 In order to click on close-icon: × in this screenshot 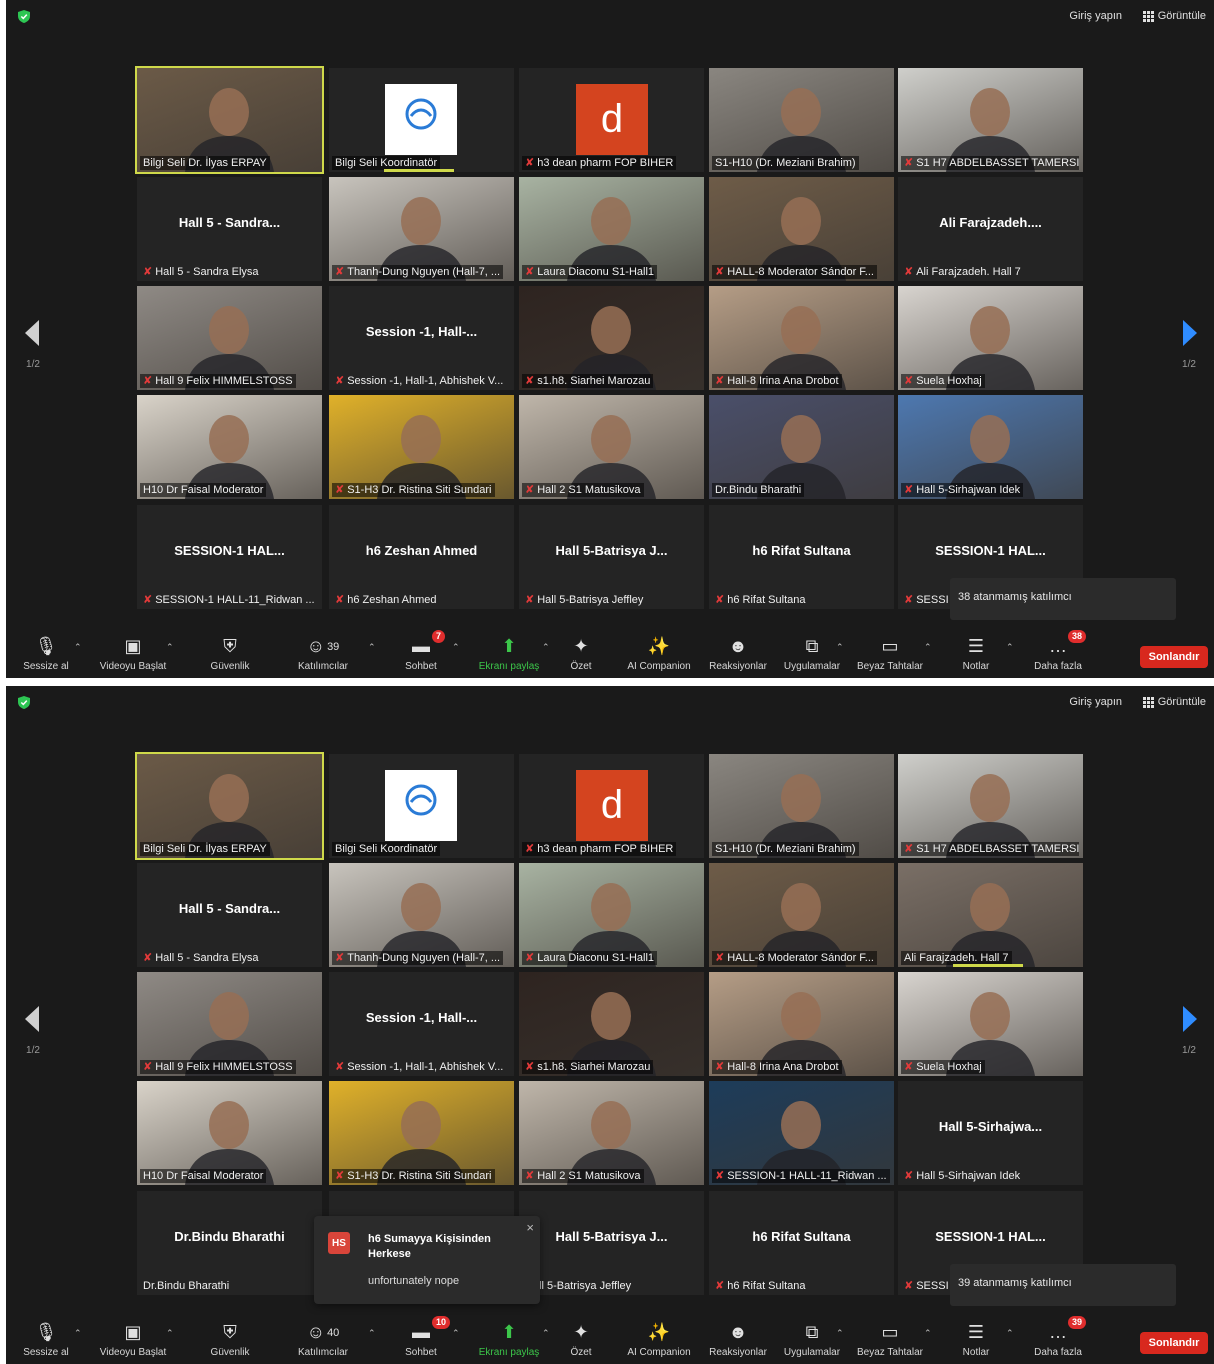, I will do `click(530, 1227)`.